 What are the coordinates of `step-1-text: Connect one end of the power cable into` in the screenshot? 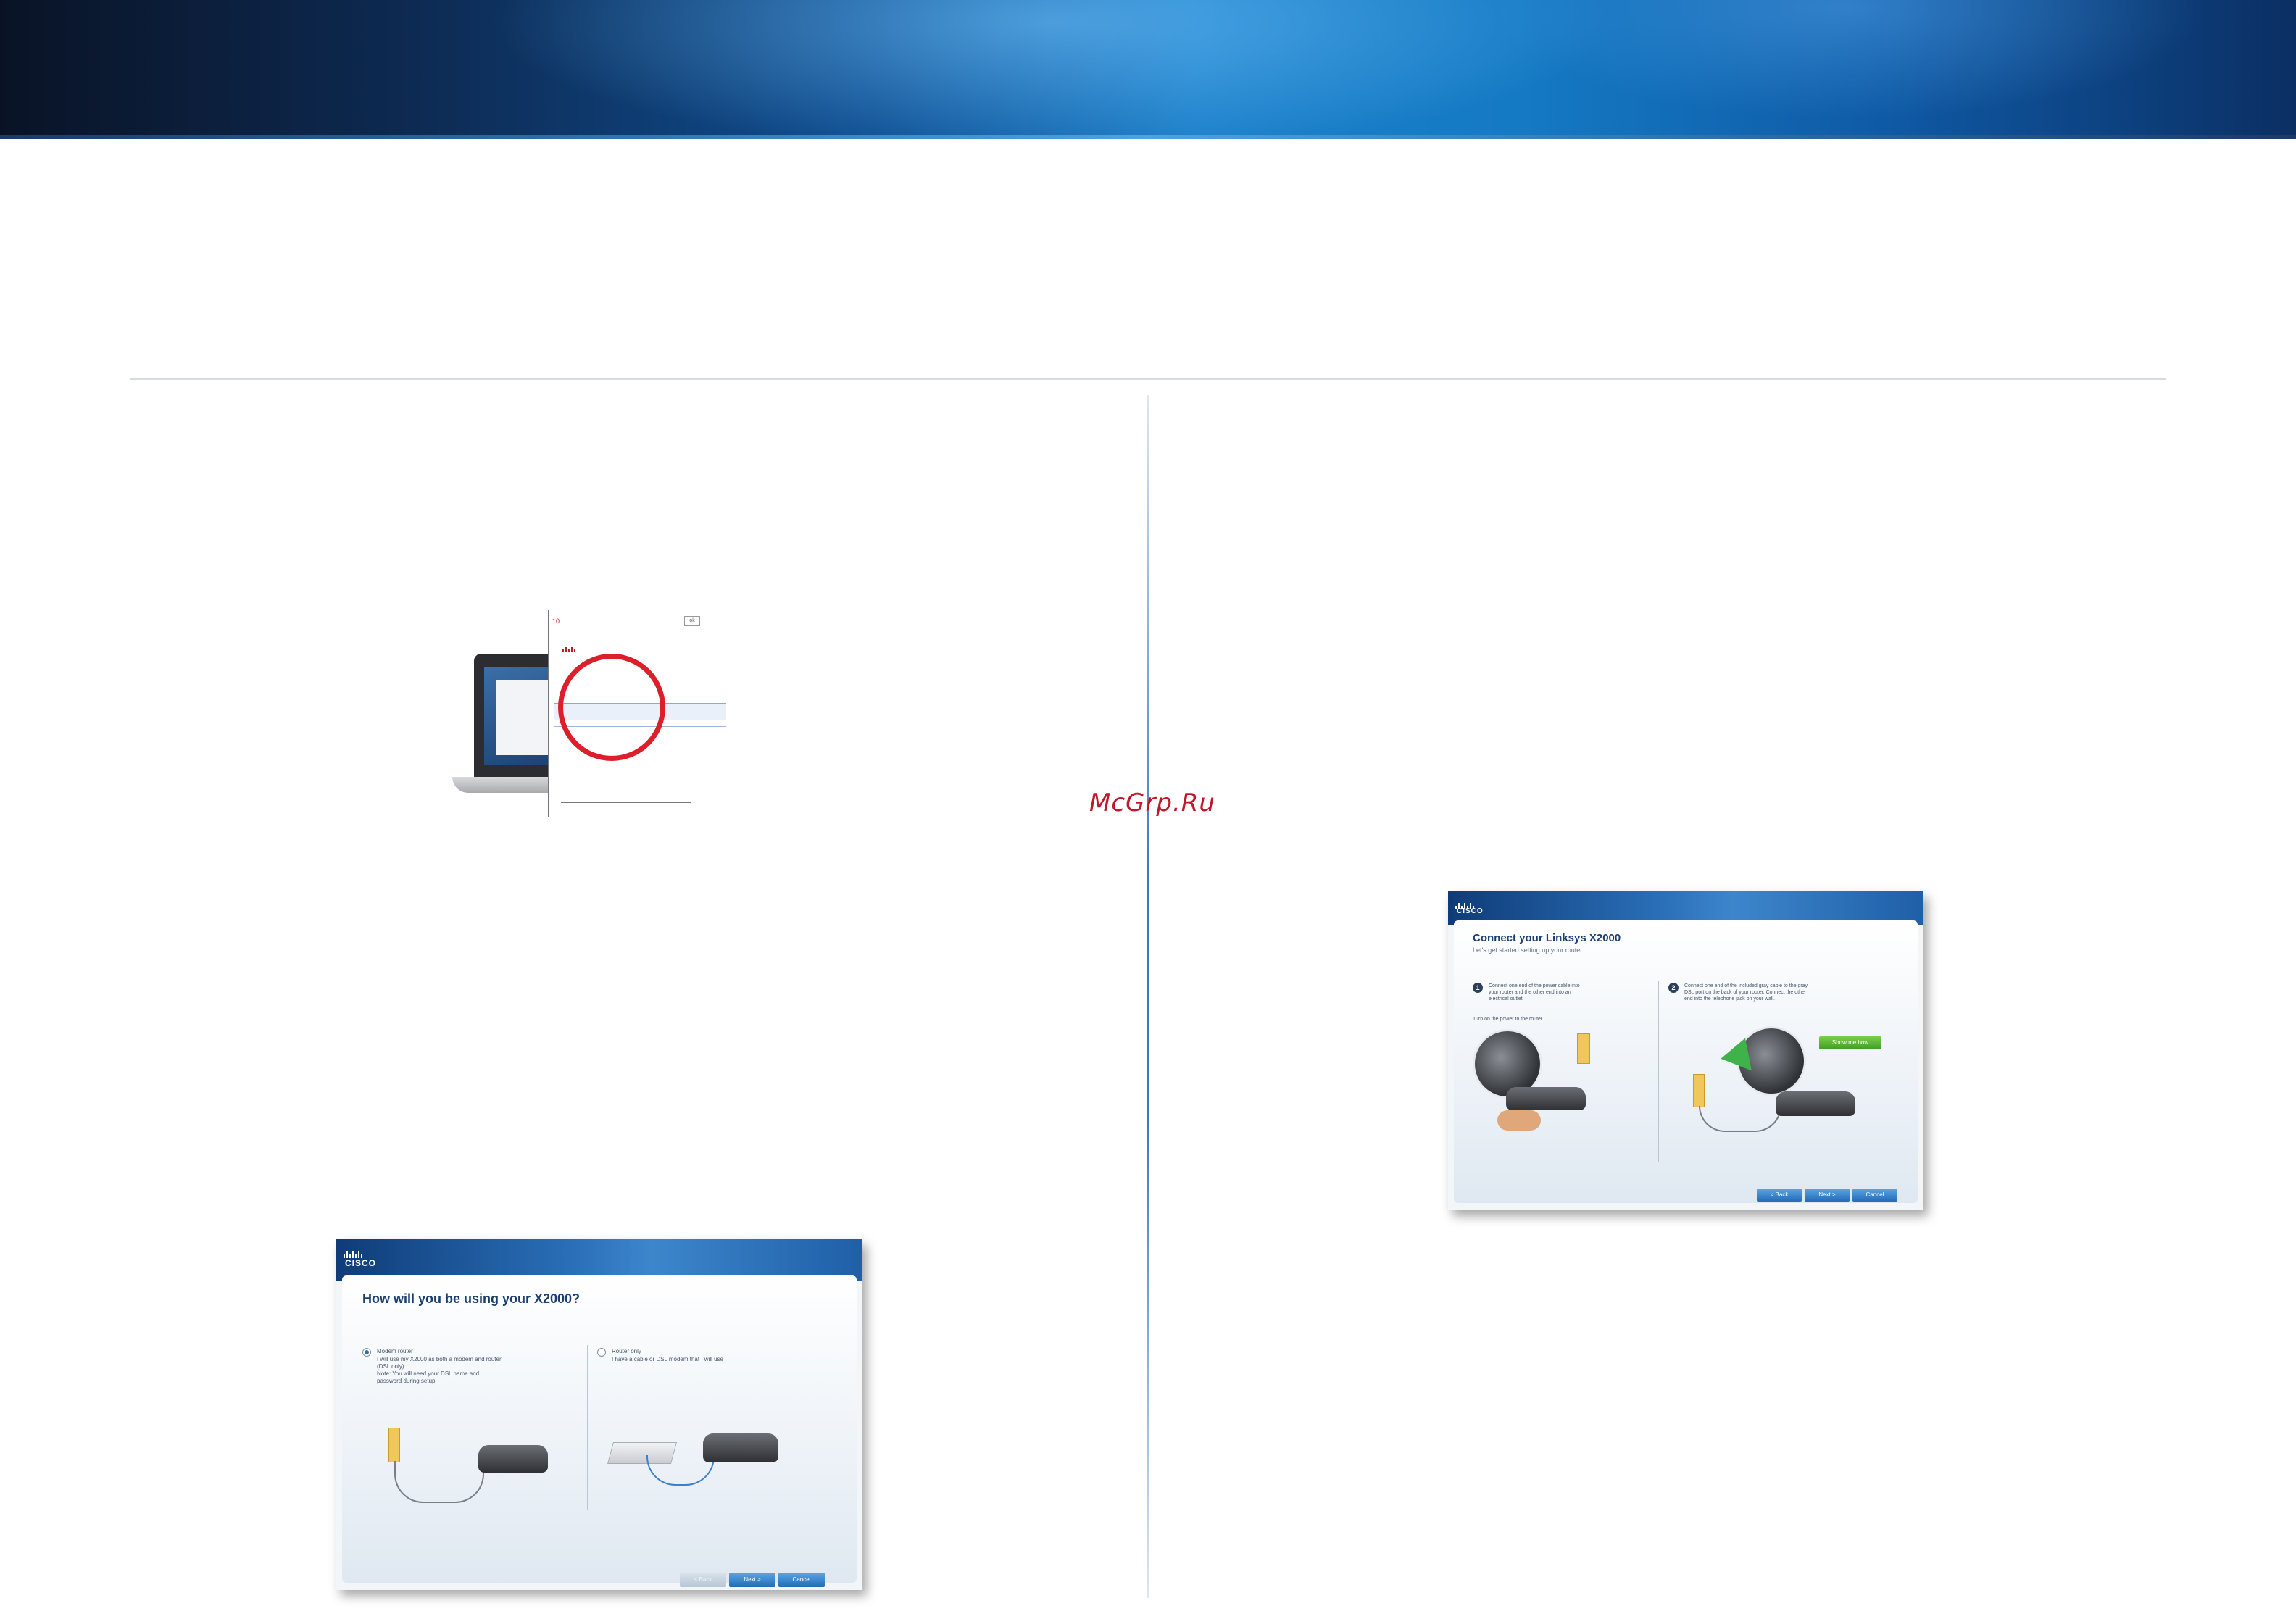 It's located at (1534, 985).